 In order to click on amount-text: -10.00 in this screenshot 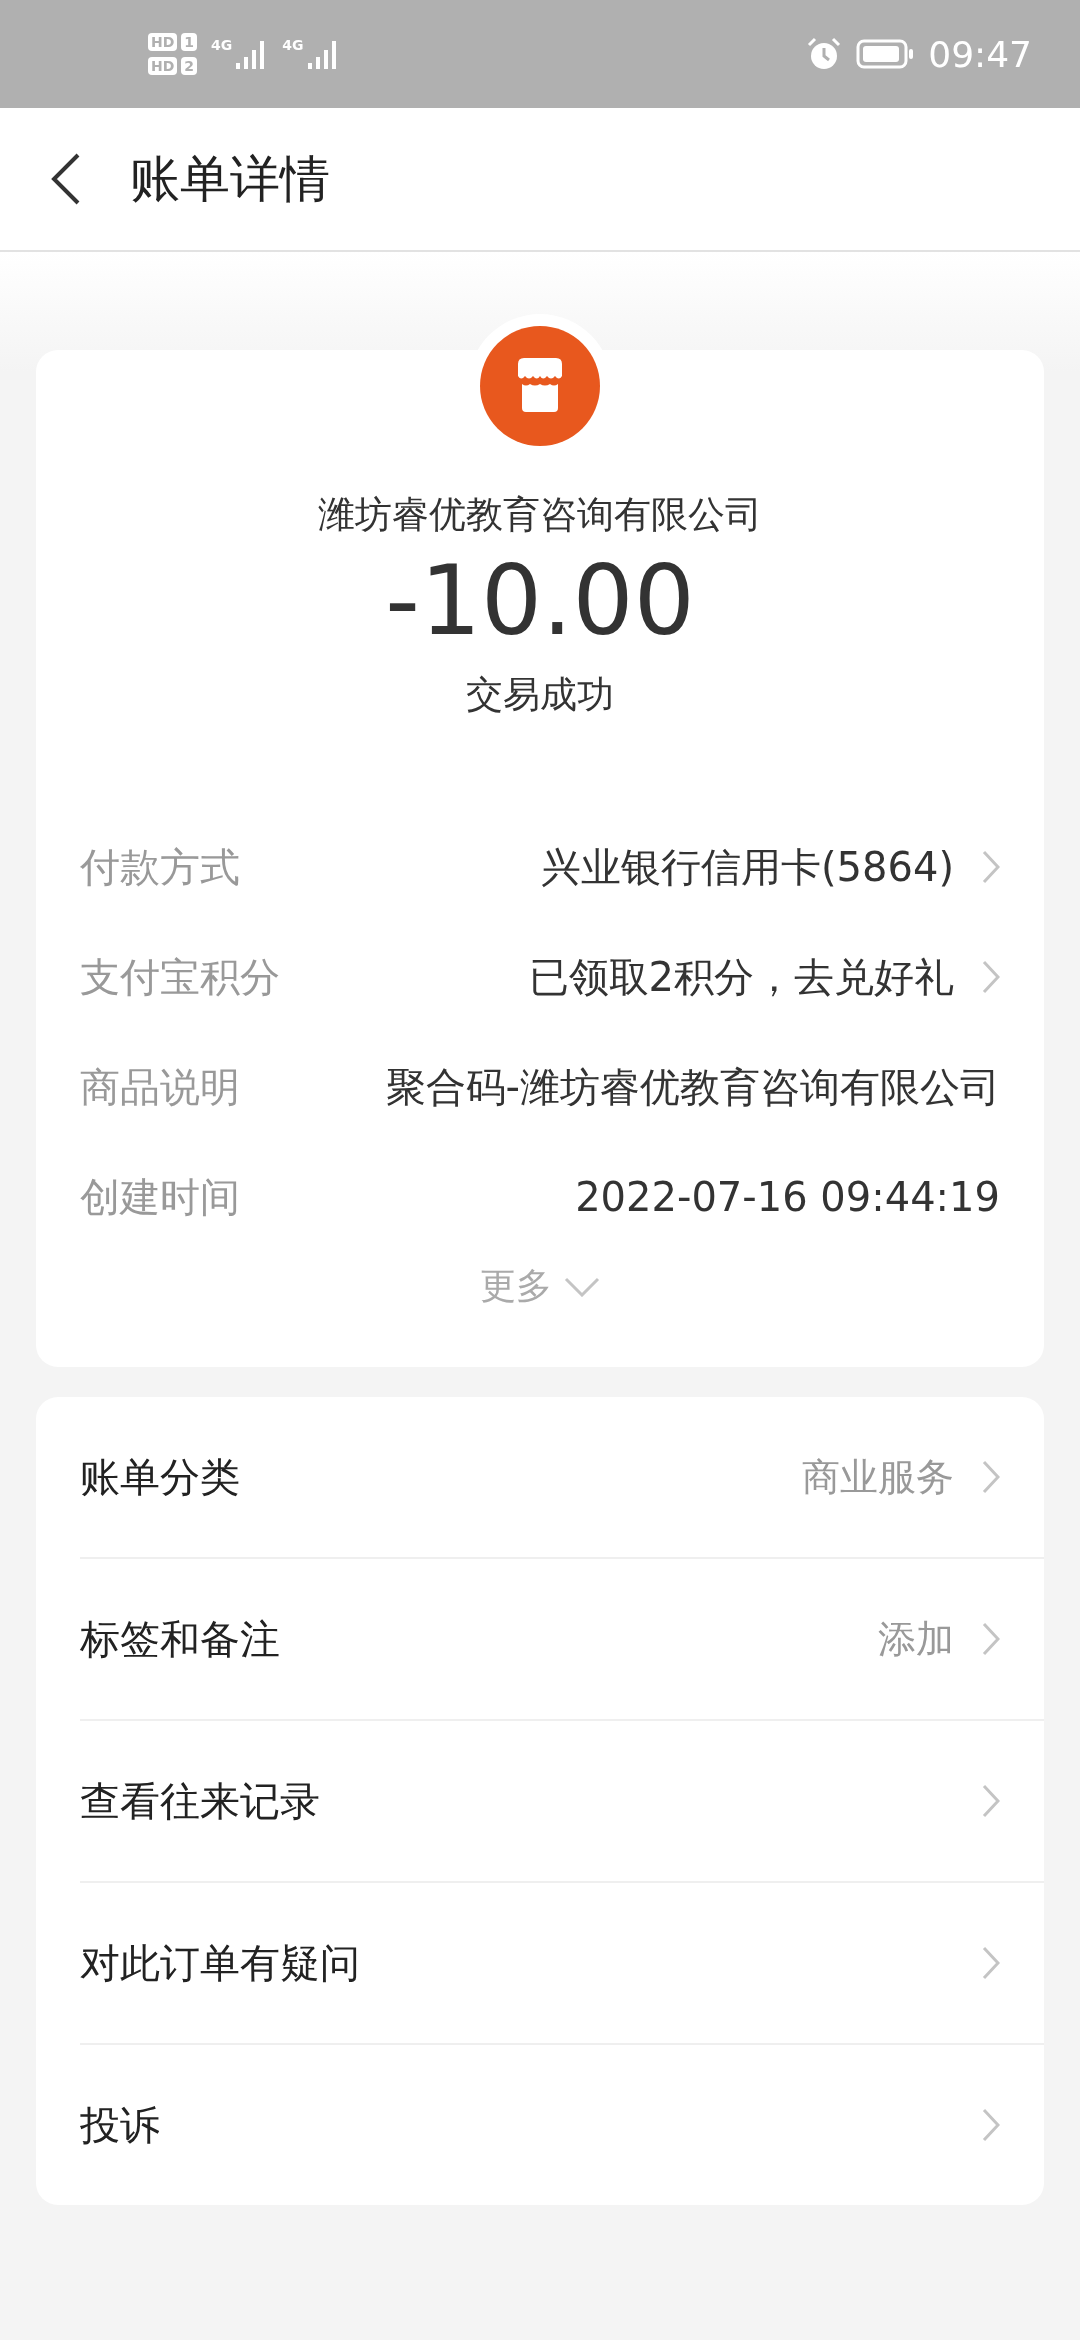, I will do `click(540, 601)`.